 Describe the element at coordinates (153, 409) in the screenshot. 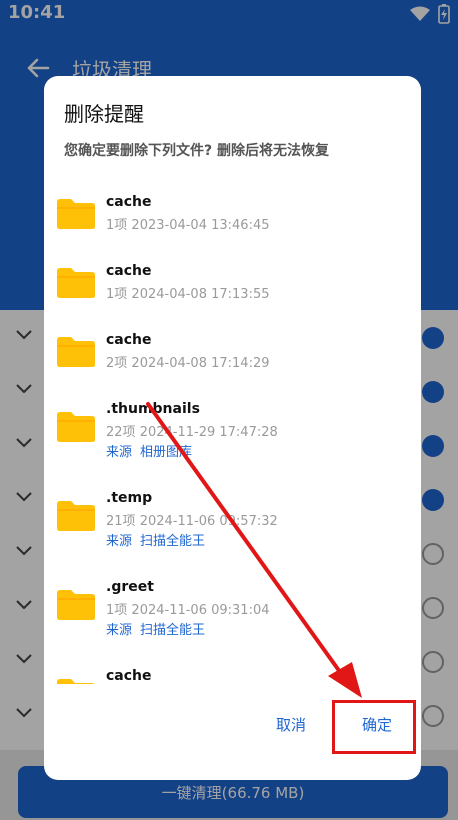

I see `file-name: .thumbnails` at that location.